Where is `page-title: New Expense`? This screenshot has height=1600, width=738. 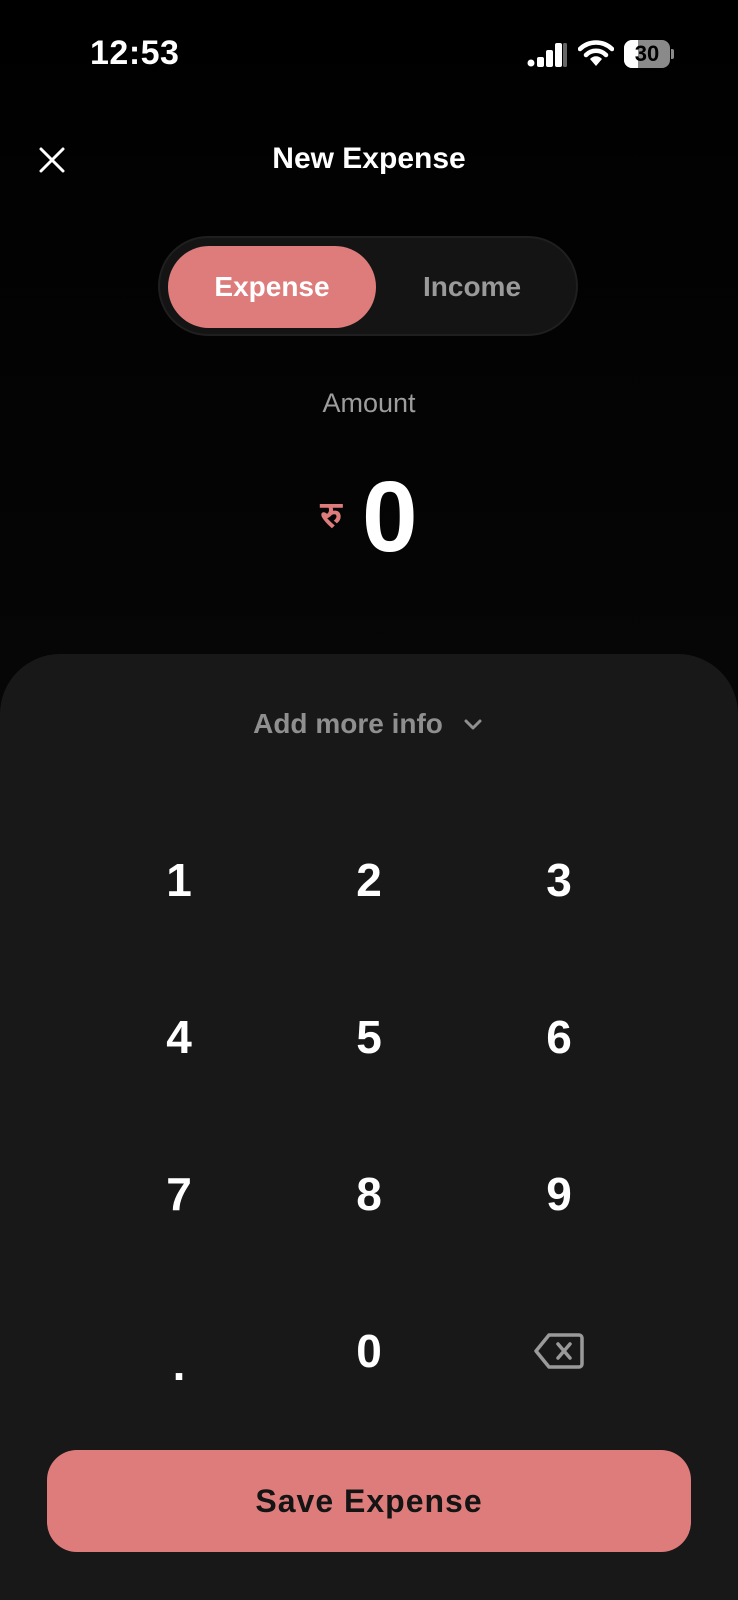 page-title: New Expense is located at coordinates (369, 158).